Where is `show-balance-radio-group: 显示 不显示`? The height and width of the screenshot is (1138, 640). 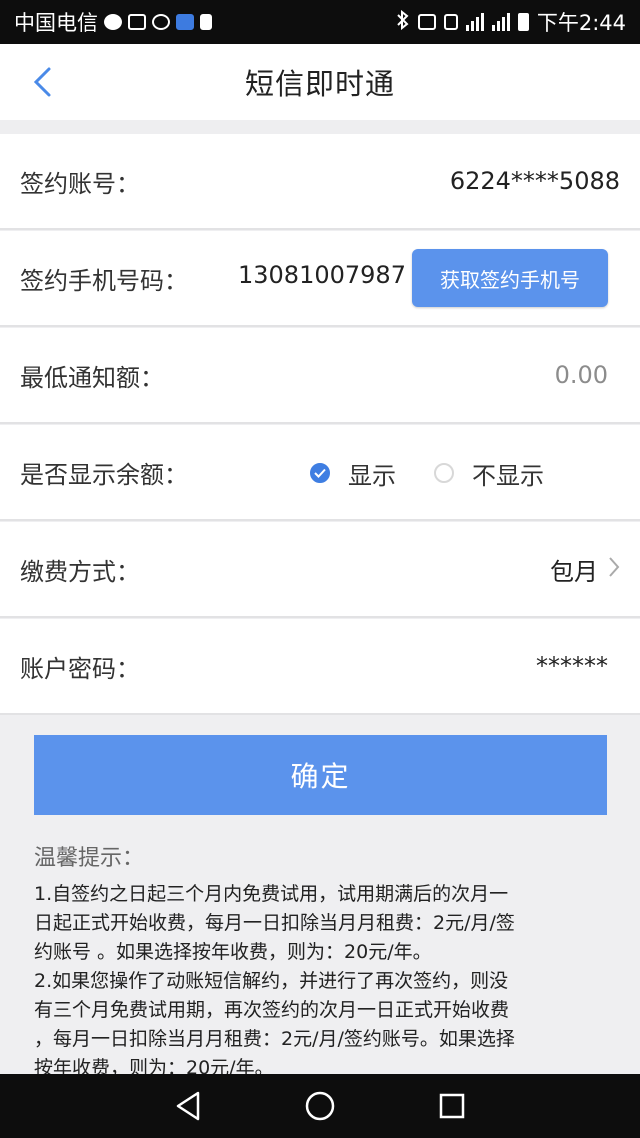
show-balance-radio-group: 显示 不显示 is located at coordinates (446, 473).